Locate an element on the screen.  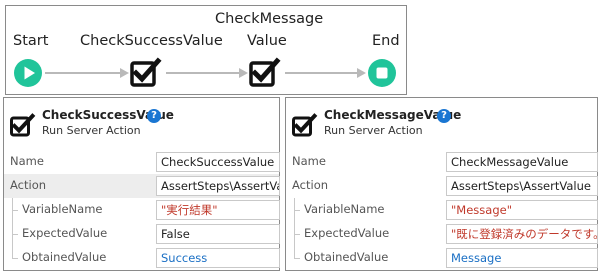
expected-value-field: False is located at coordinates (218, 234).